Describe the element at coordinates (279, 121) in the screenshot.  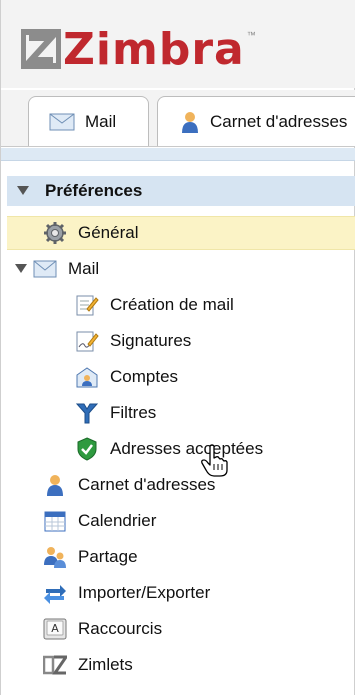
I see `tab-contacts-label: Carnet d'adresses` at that location.